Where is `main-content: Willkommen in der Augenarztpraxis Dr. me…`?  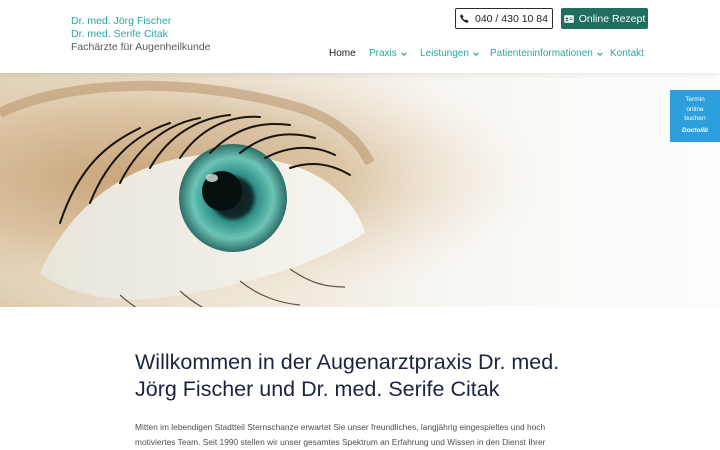 main-content: Willkommen in der Augenarztpraxis Dr. me… is located at coordinates (355, 399).